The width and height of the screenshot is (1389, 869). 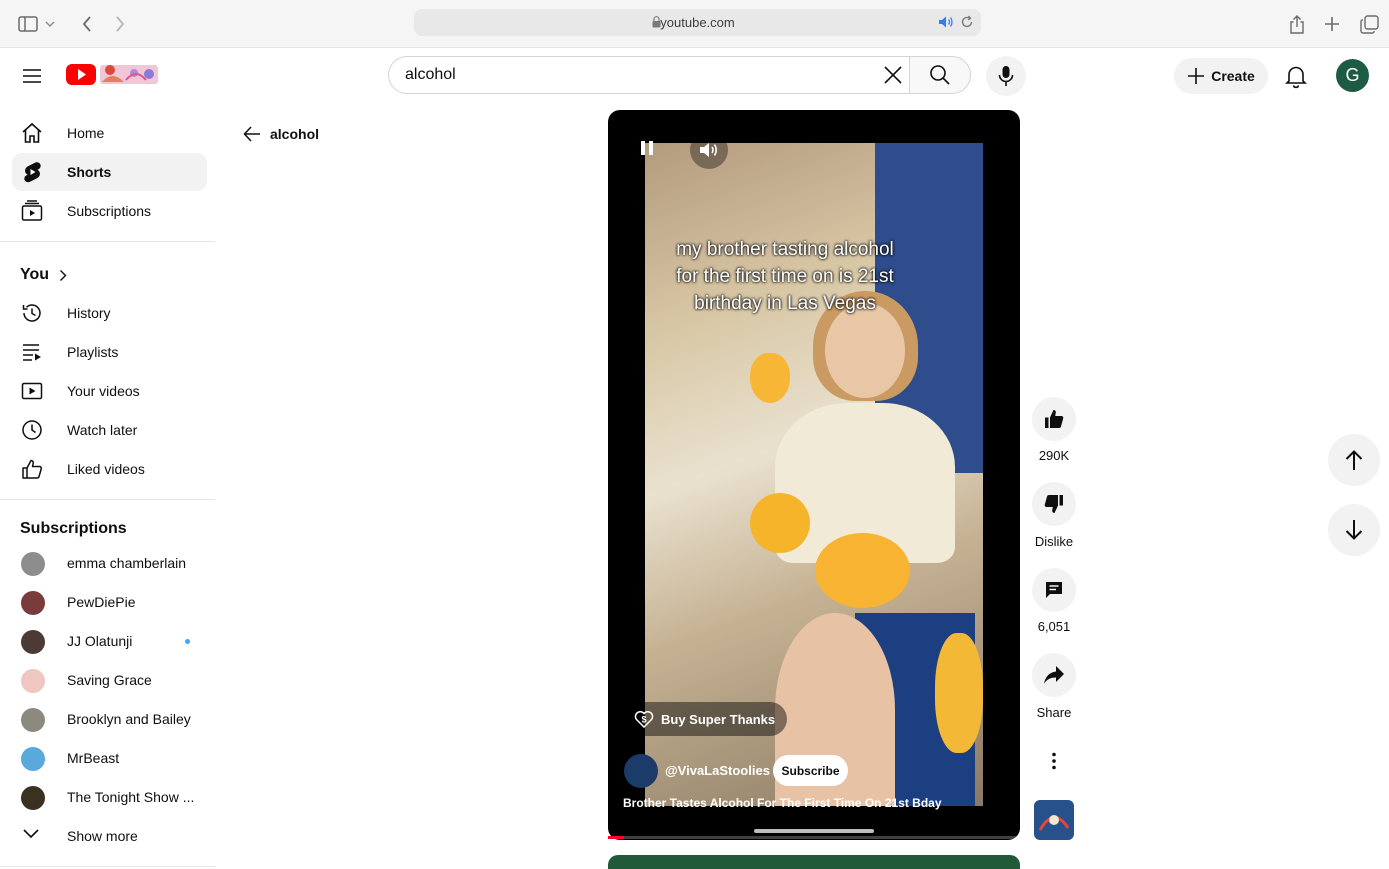 I want to click on subscription-item: Saving Grace, so click(x=109, y=680).